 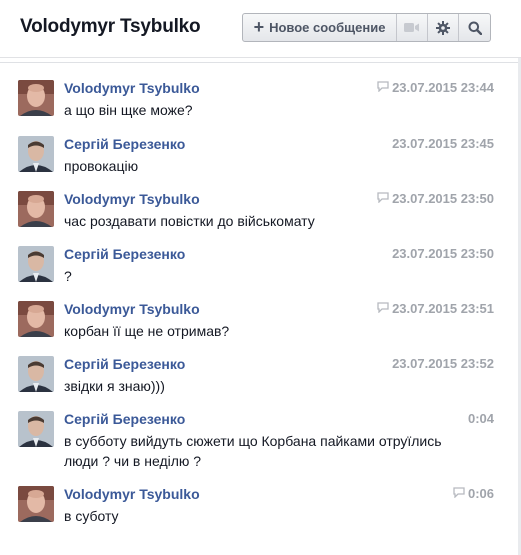 I want to click on video-icon, so click(x=411, y=27).